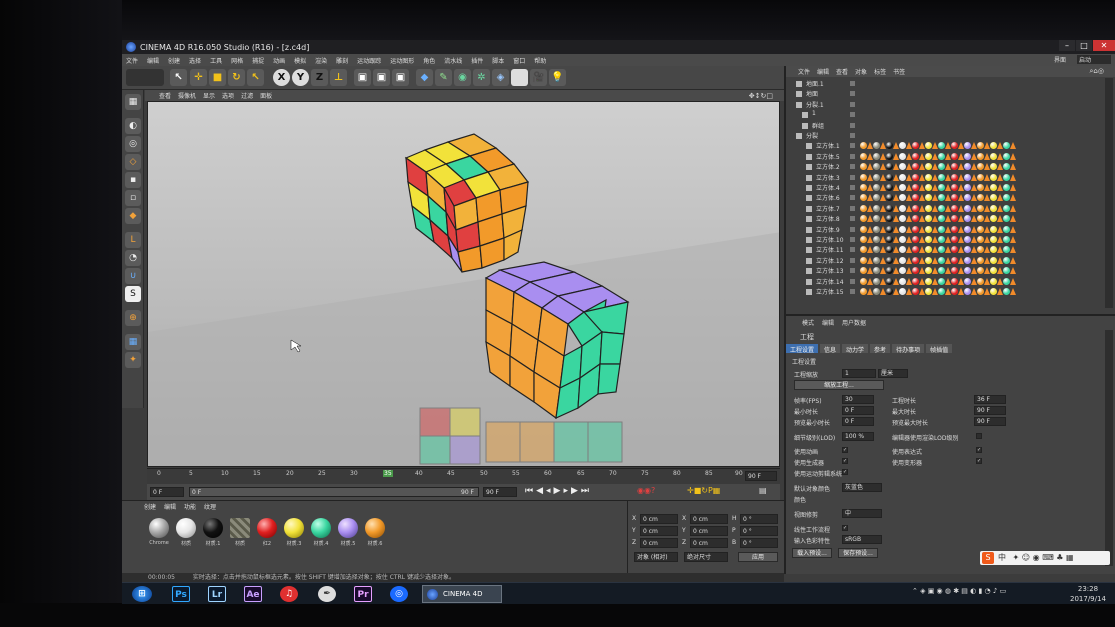  I want to click on project-scale-unit-select: 厘米, so click(893, 373).